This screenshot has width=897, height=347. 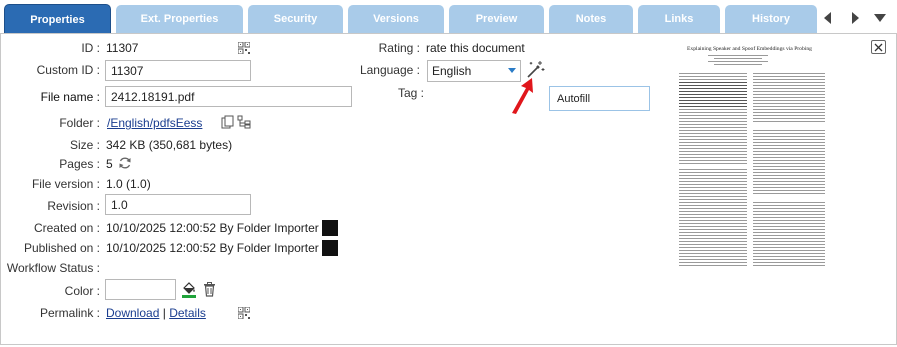 I want to click on copy-icon, so click(x=228, y=122).